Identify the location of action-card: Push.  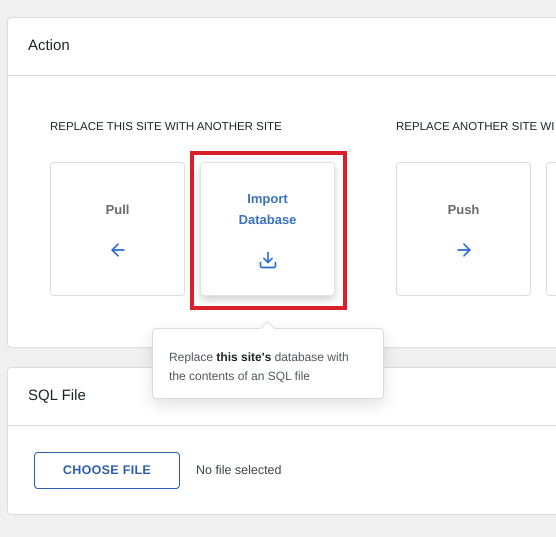
(463, 229).